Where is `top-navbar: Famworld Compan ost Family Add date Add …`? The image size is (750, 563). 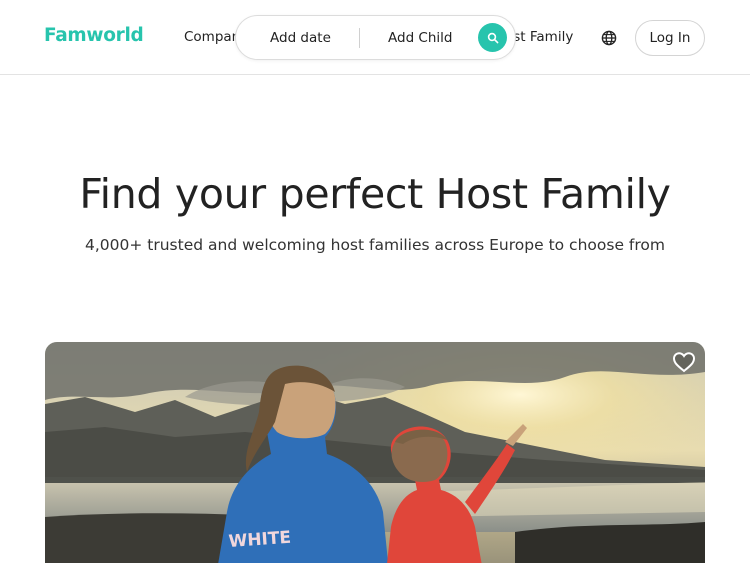 top-navbar: Famworld Compan ost Family Add date Add … is located at coordinates (375, 37).